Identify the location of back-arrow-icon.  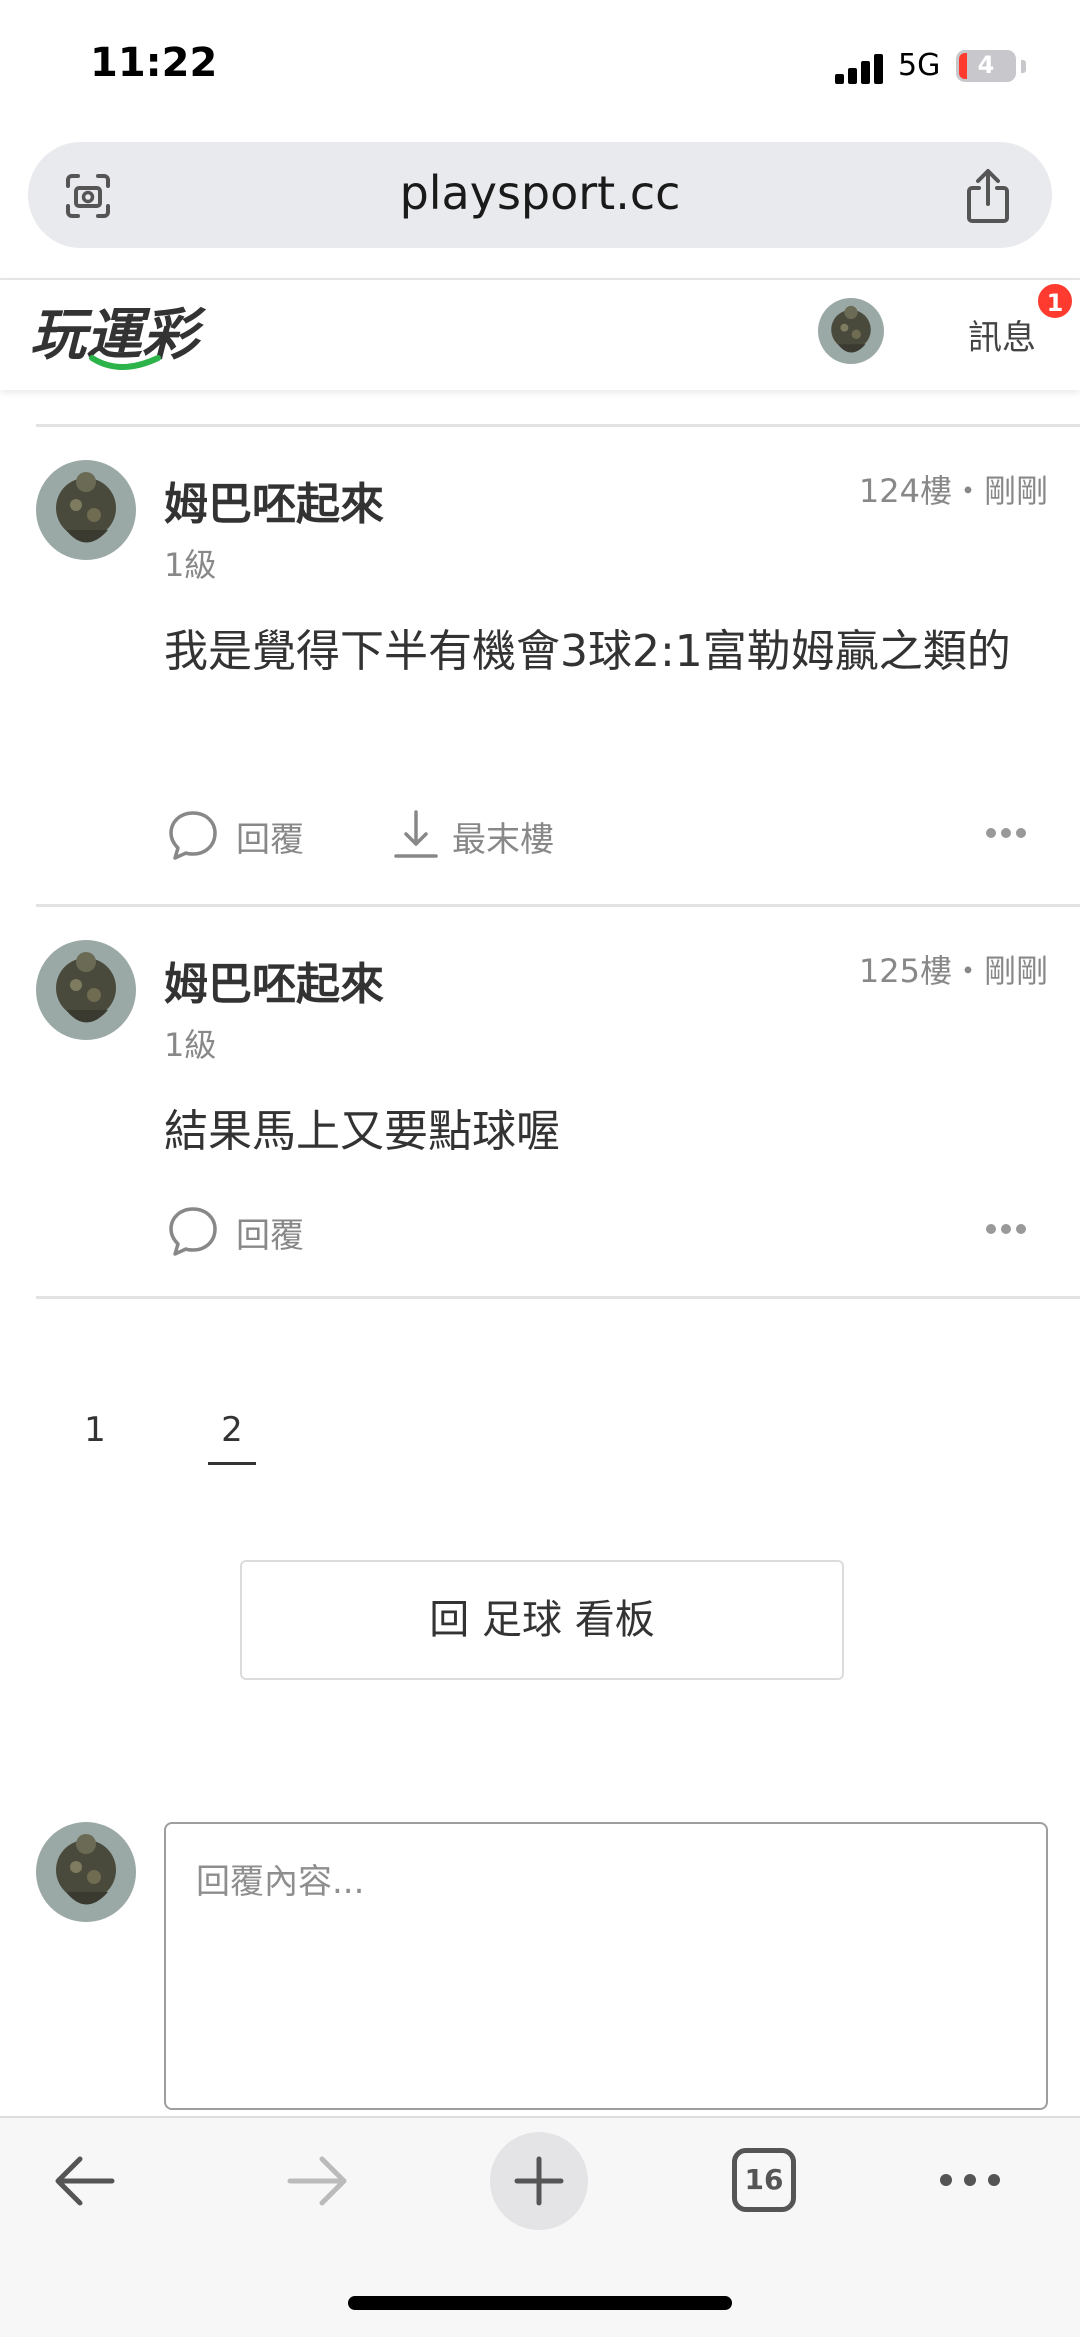
(88, 2178).